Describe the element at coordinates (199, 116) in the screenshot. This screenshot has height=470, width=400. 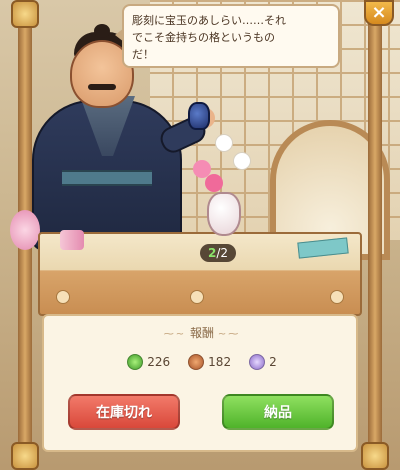
I see `jewel-jar-icon` at that location.